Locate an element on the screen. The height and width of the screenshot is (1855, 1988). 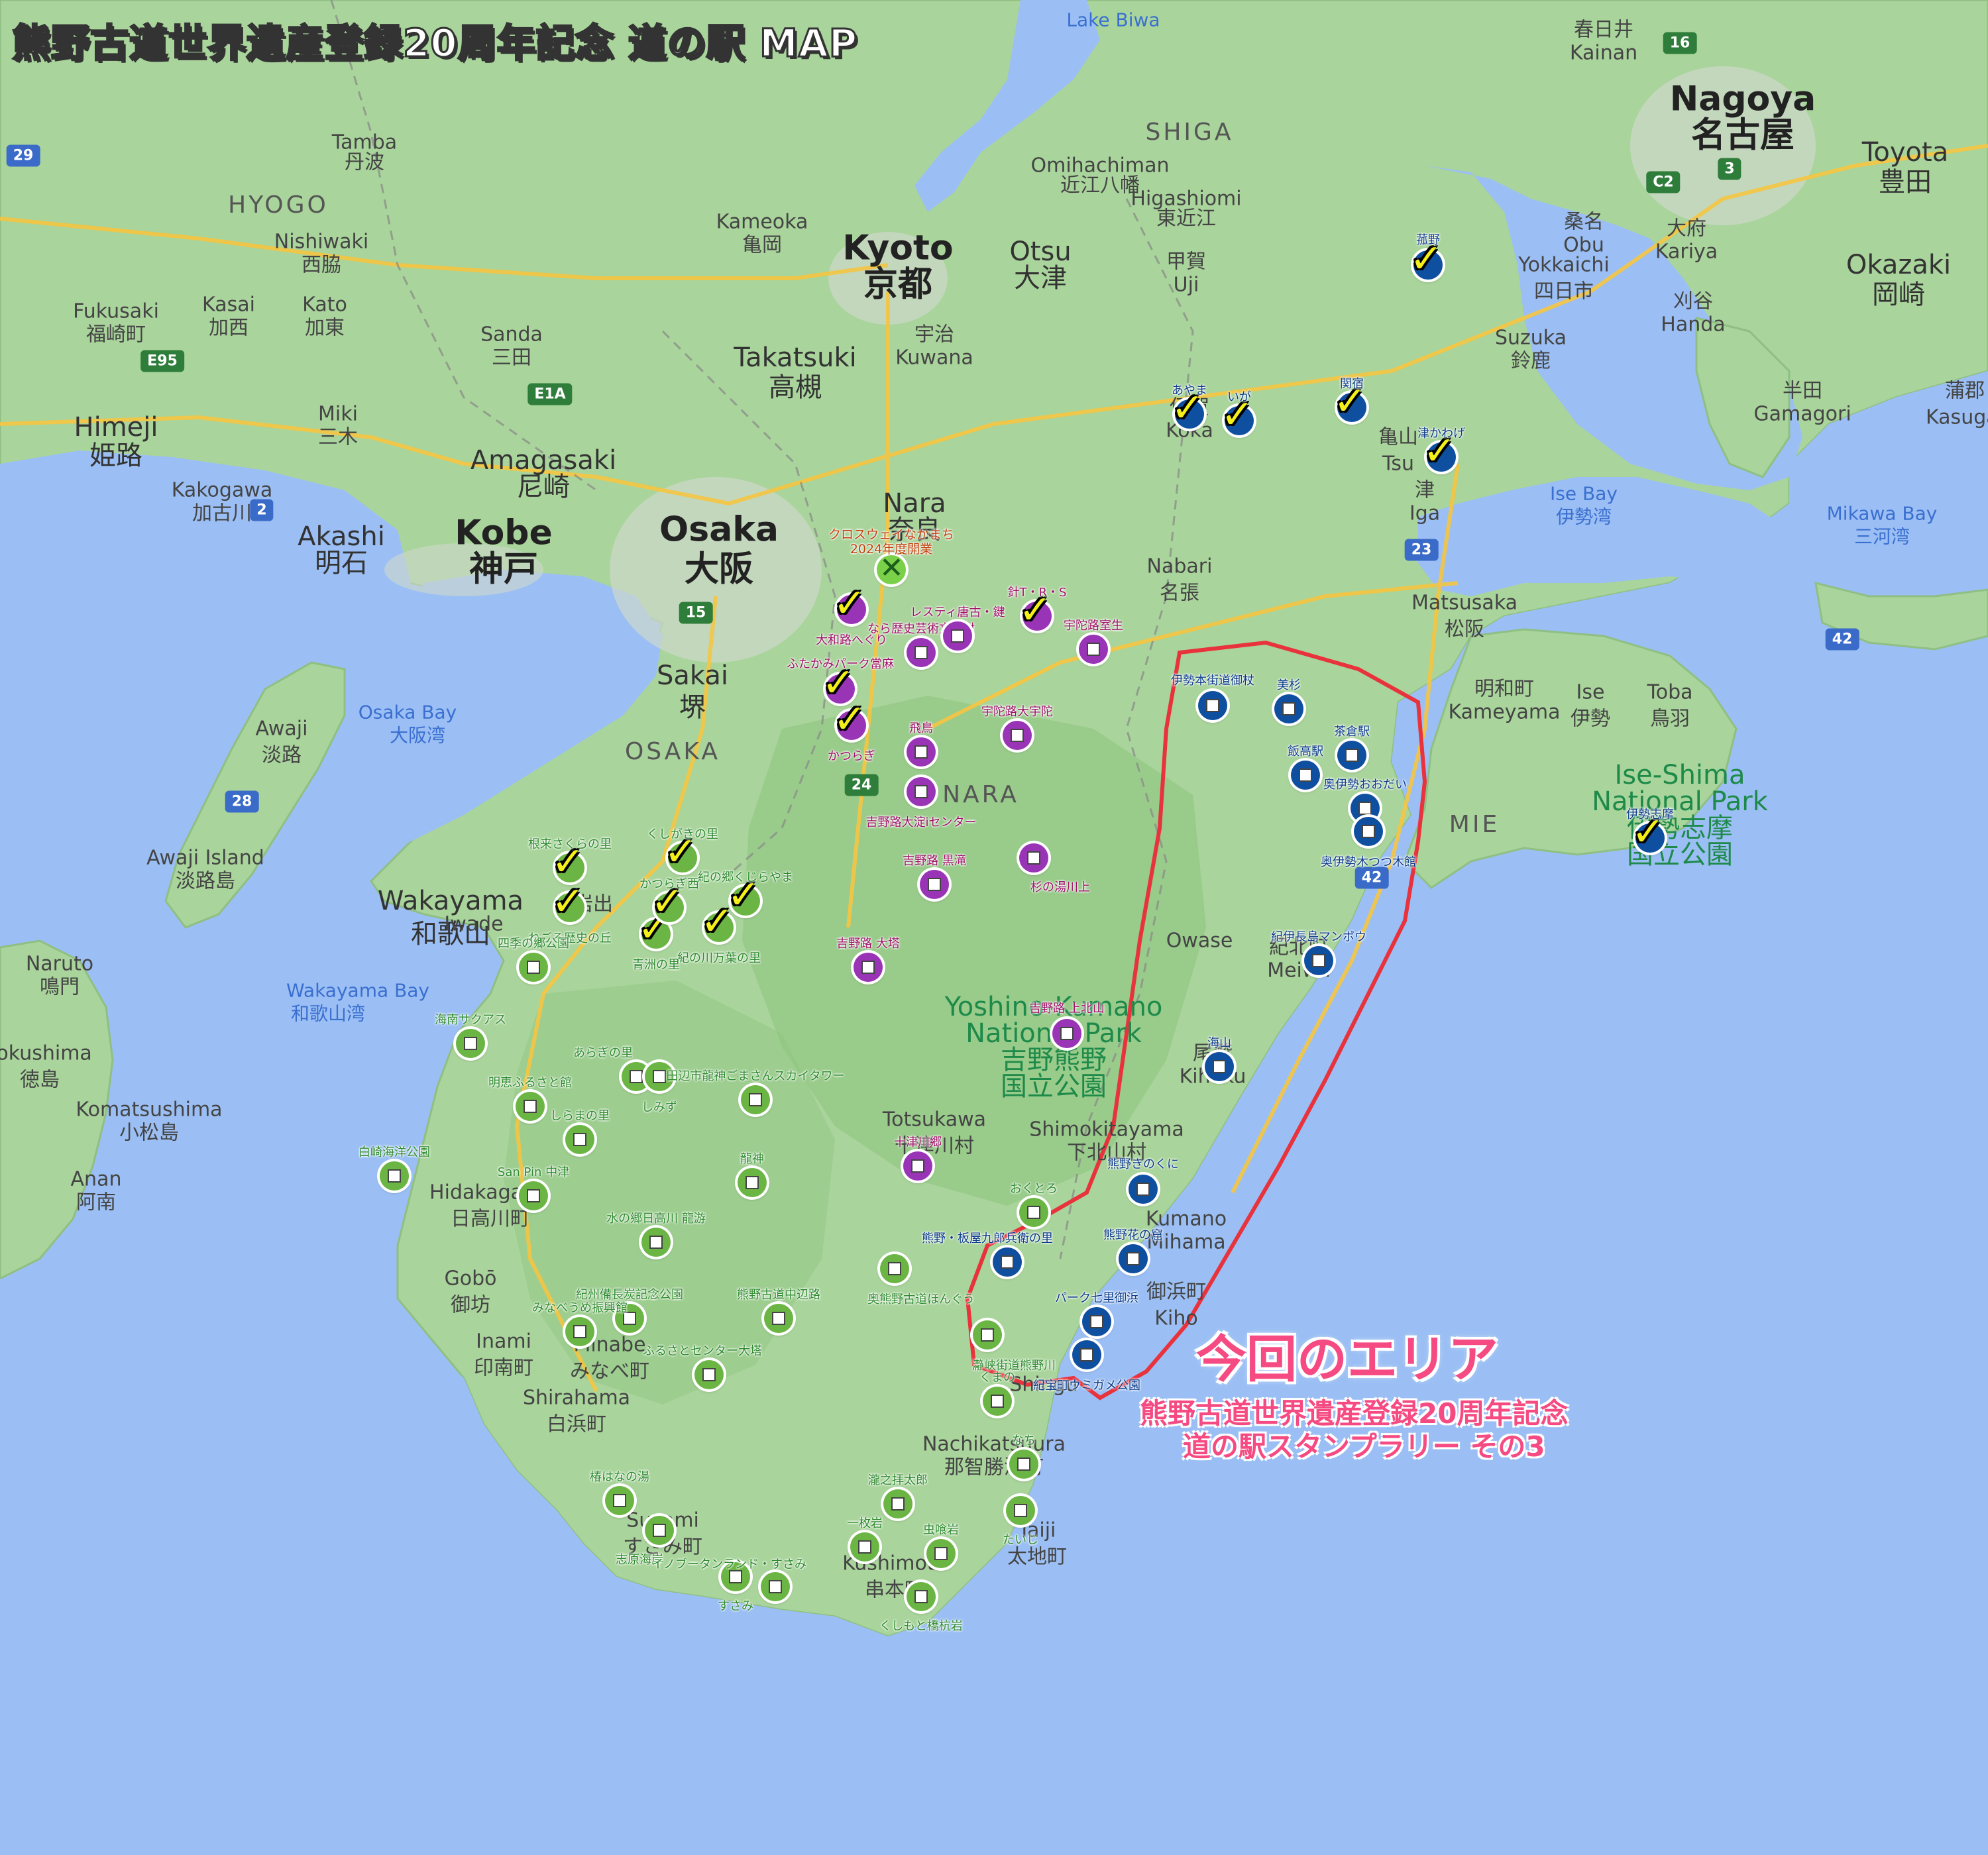
station-name: 熊野・板屋九郎兵衛の里 is located at coordinates (987, 1239).